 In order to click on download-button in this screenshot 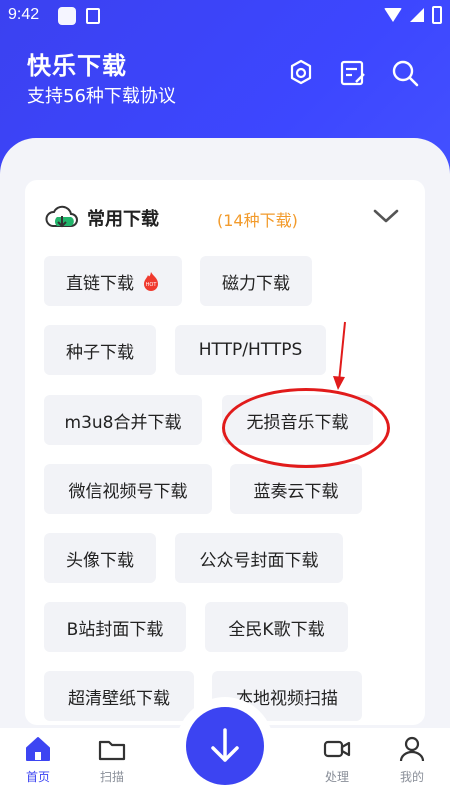, I will do `click(225, 746)`.